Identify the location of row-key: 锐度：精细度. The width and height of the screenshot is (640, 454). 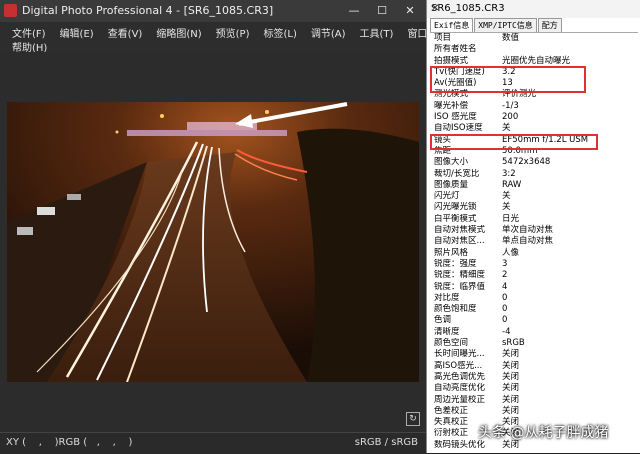
(460, 275).